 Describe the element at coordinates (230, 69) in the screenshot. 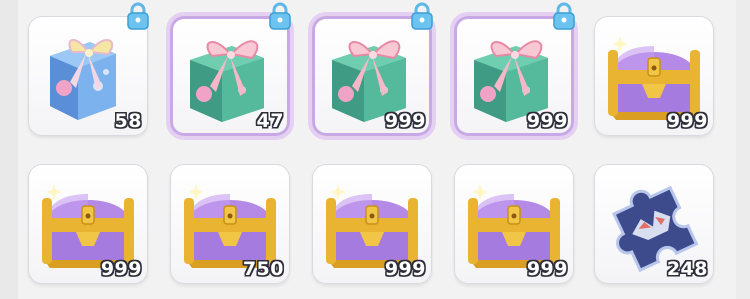

I see `inventory-slot: 47` at that location.